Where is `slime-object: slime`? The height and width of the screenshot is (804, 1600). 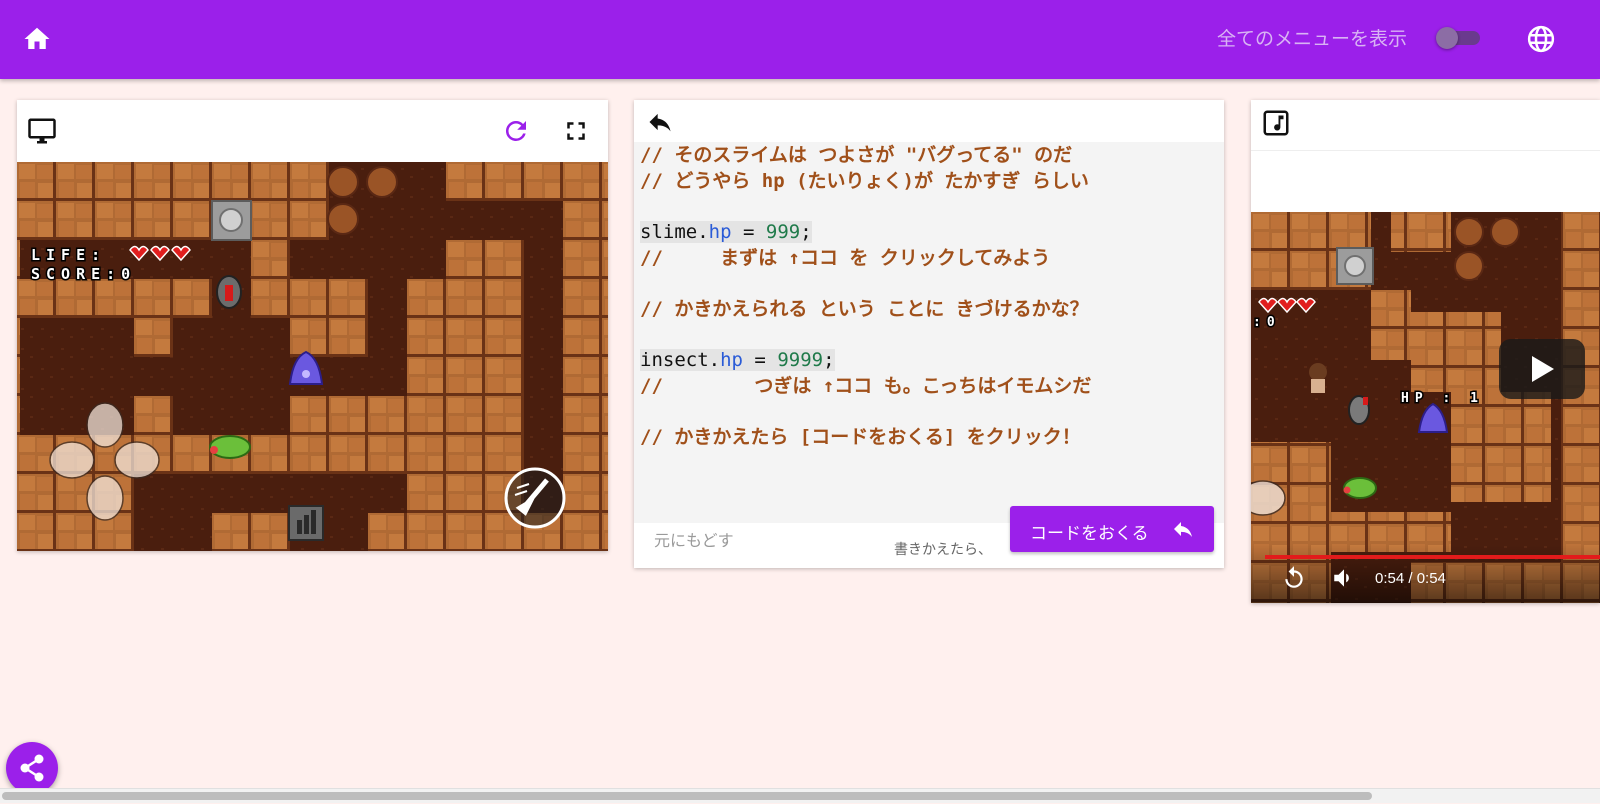 slime-object: slime is located at coordinates (669, 232).